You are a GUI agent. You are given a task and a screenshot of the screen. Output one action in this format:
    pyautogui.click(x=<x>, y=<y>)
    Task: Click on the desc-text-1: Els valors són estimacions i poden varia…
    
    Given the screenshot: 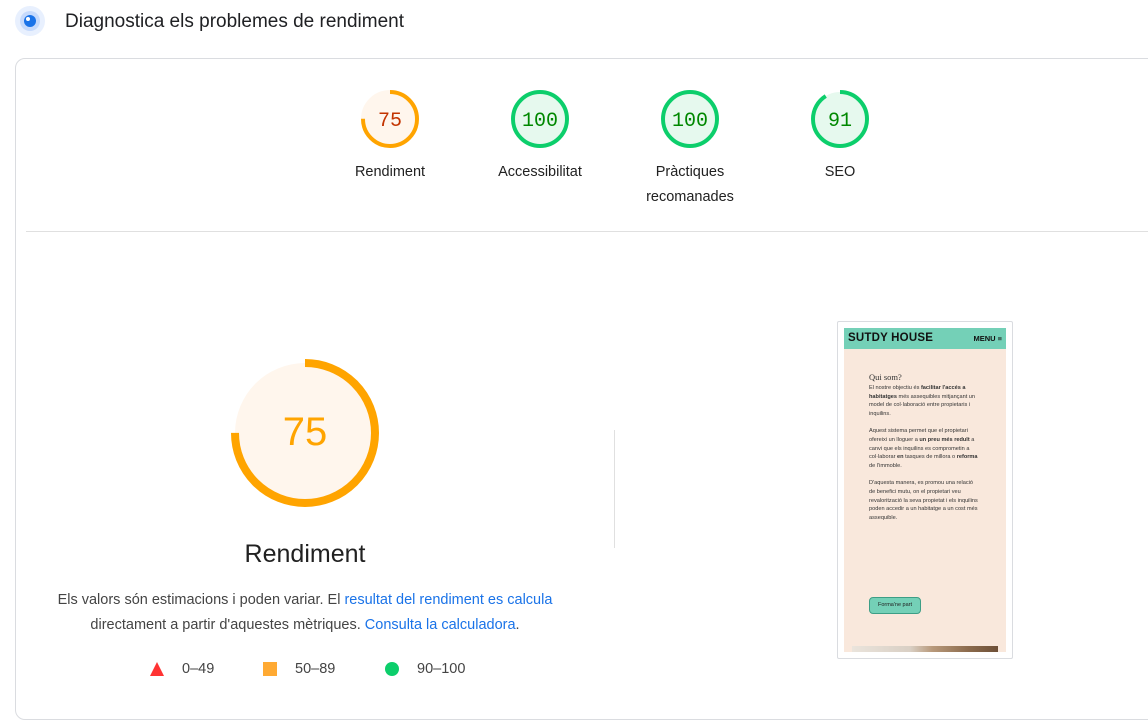 What is the action you would take?
    pyautogui.click(x=201, y=600)
    